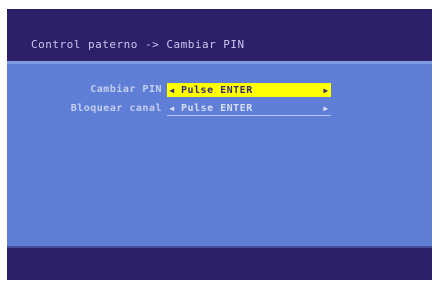  Describe the element at coordinates (138, 44) in the screenshot. I see `page-title: Control paterno -> Cambiar PIN` at that location.